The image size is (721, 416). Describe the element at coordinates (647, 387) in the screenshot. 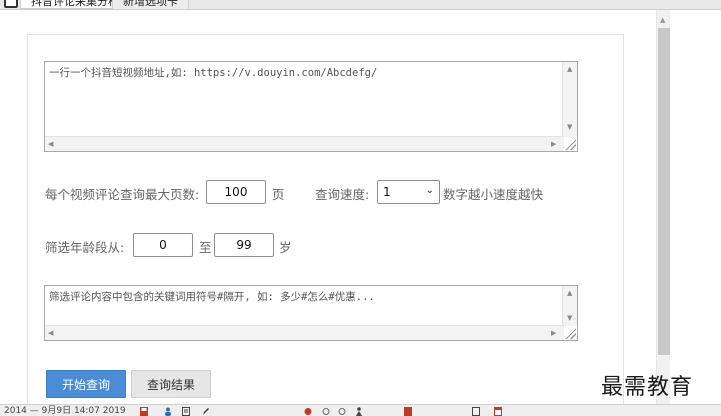

I see `watermark: 最需教育` at that location.